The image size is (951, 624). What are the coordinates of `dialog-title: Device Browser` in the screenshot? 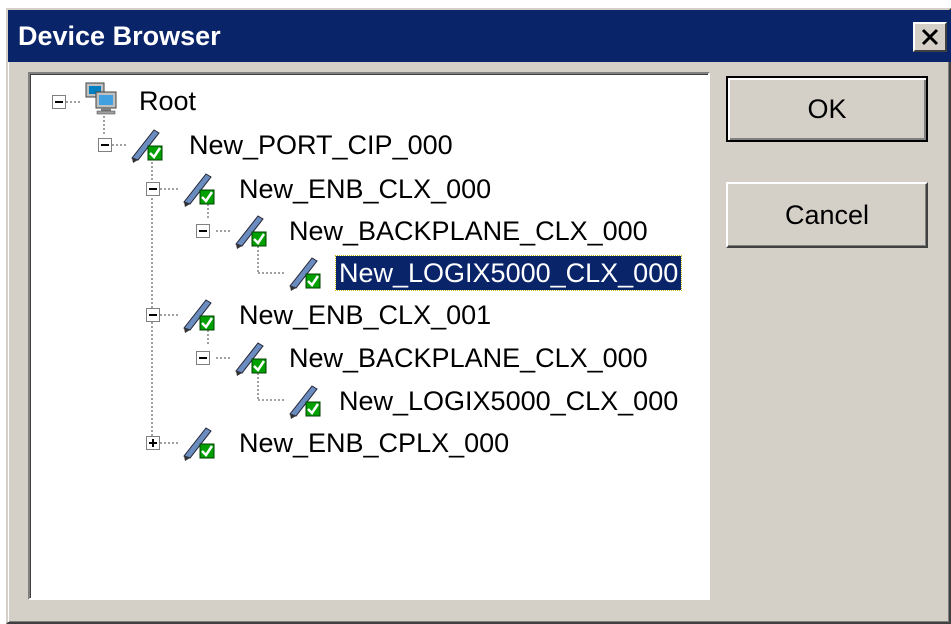 It's located at (119, 36).